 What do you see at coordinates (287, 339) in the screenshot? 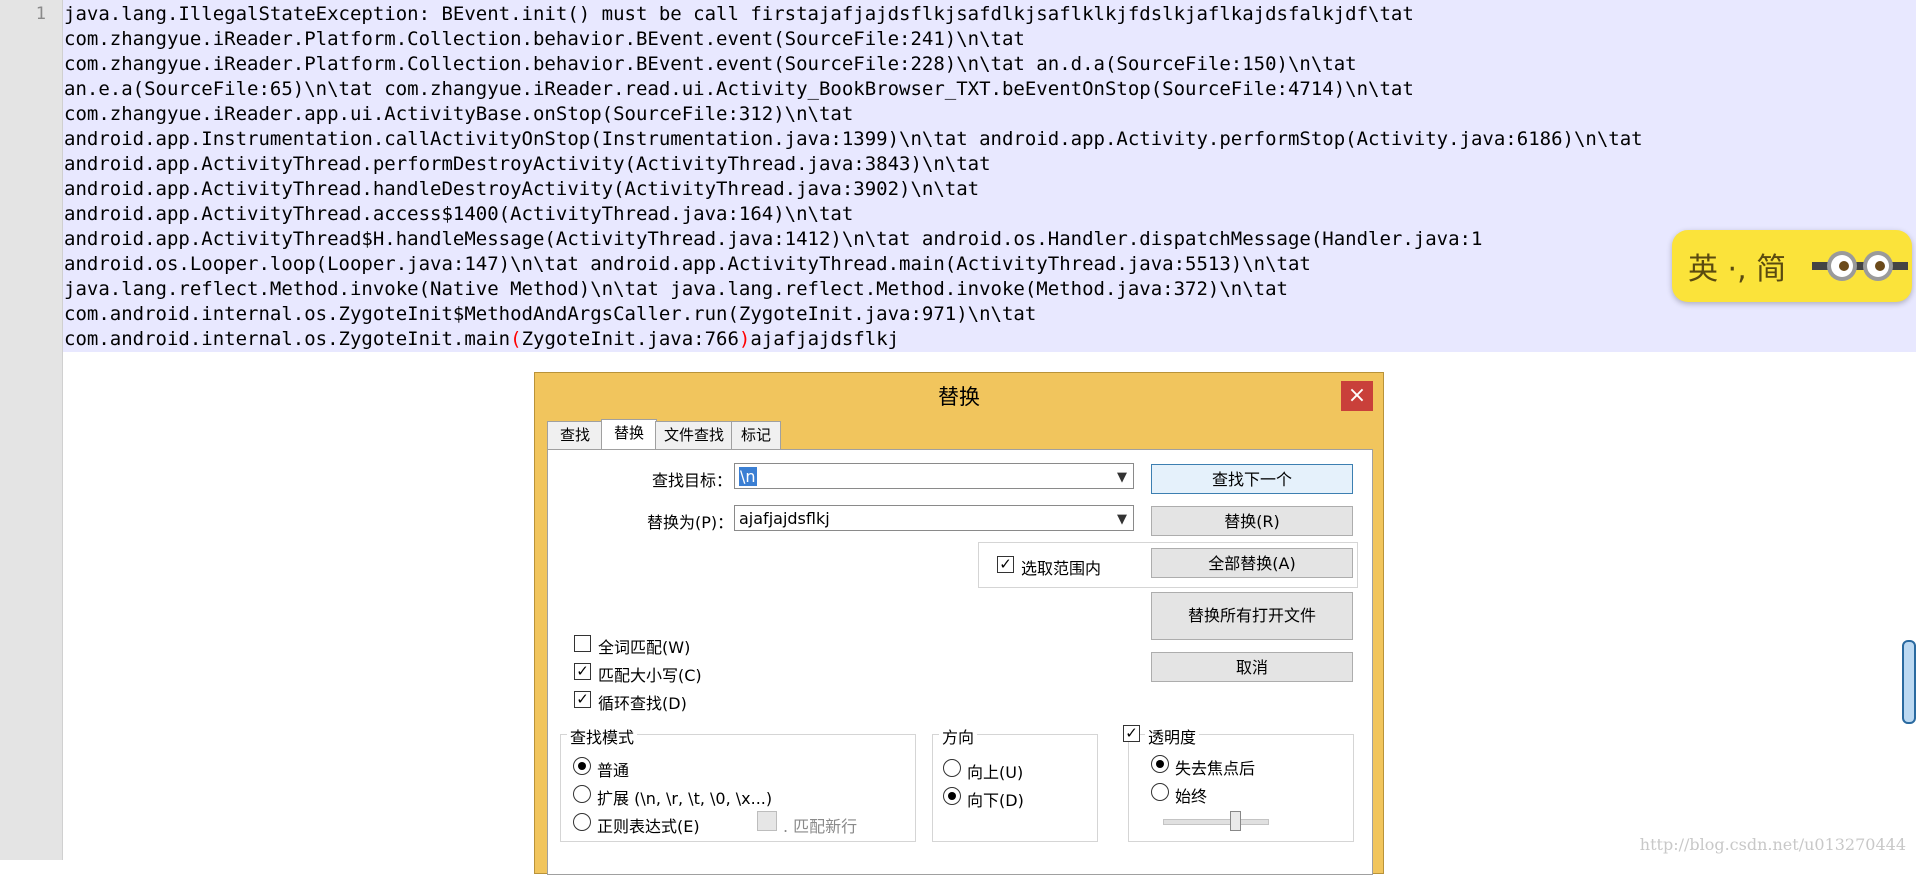
I see `code-text-prefix: com.android.internal.os.ZygoteInit.main` at bounding box center [287, 339].